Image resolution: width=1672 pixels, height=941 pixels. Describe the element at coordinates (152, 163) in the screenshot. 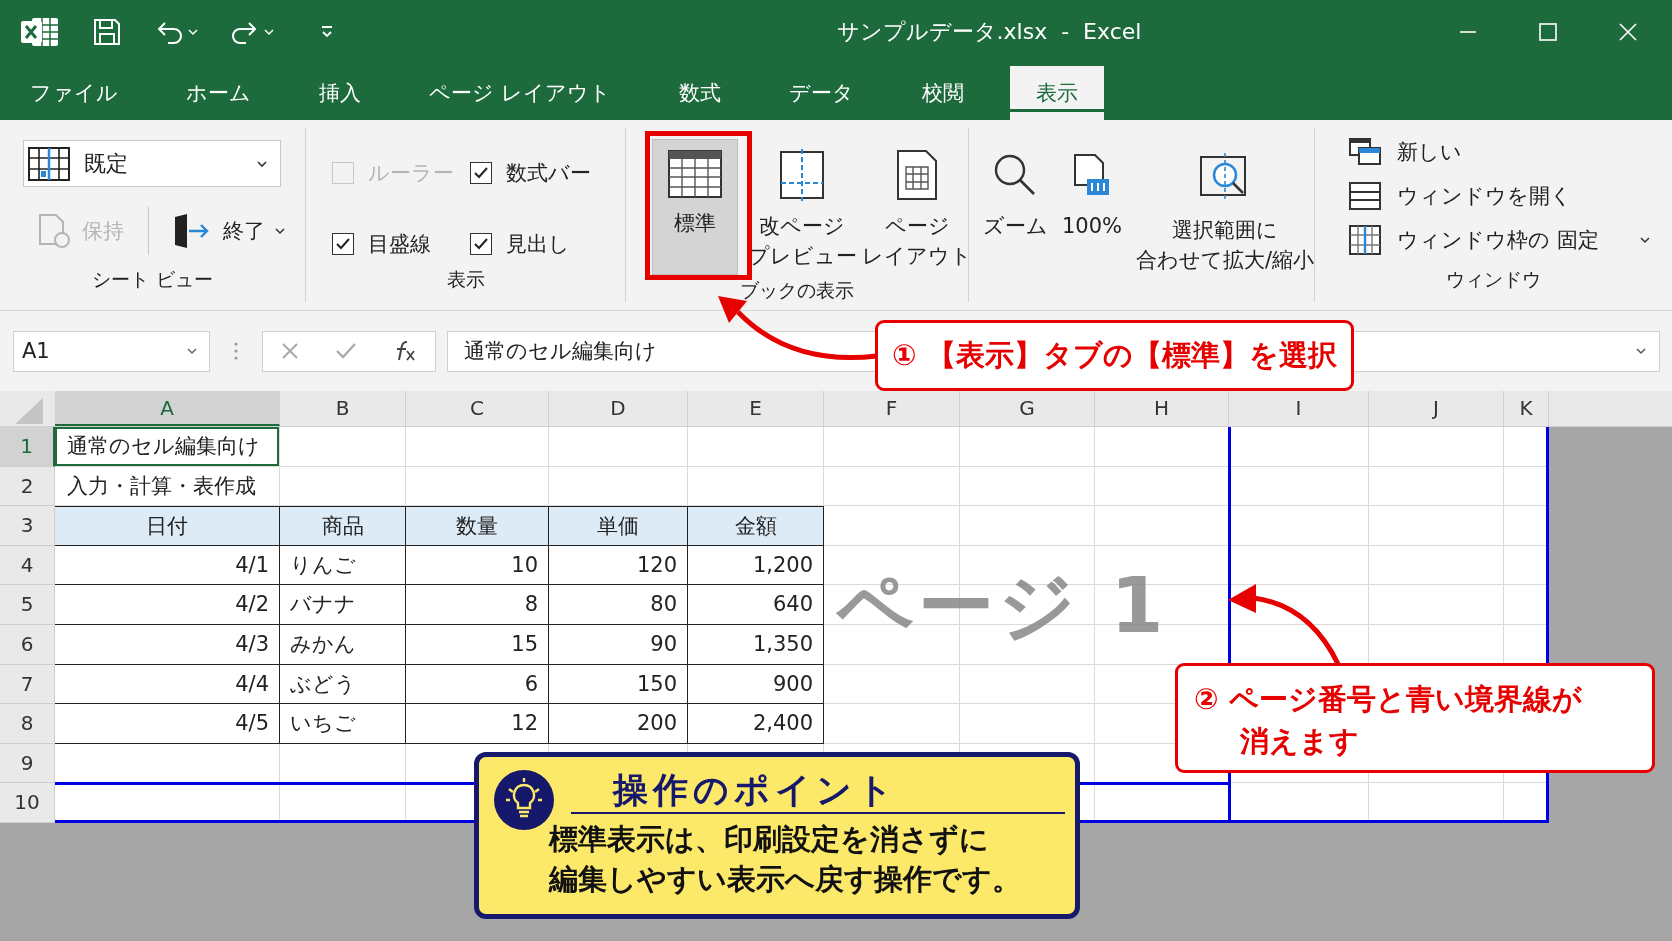

I see `view-dropdown: 既定` at that location.